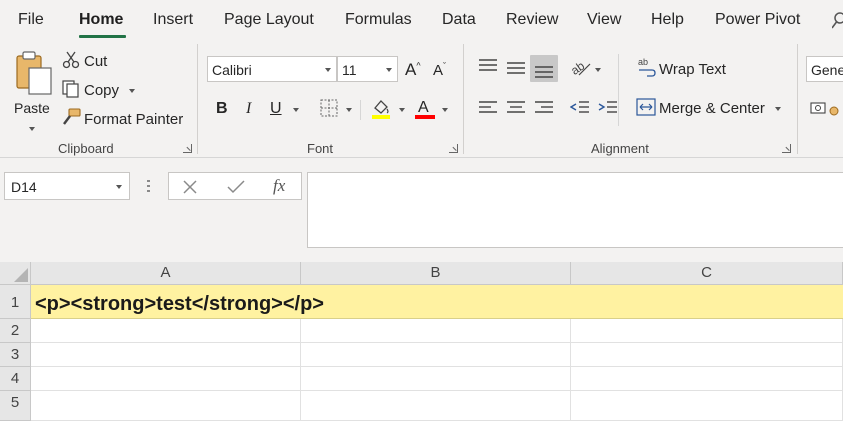 The height and width of the screenshot is (421, 843). I want to click on search-icon, so click(837, 21).